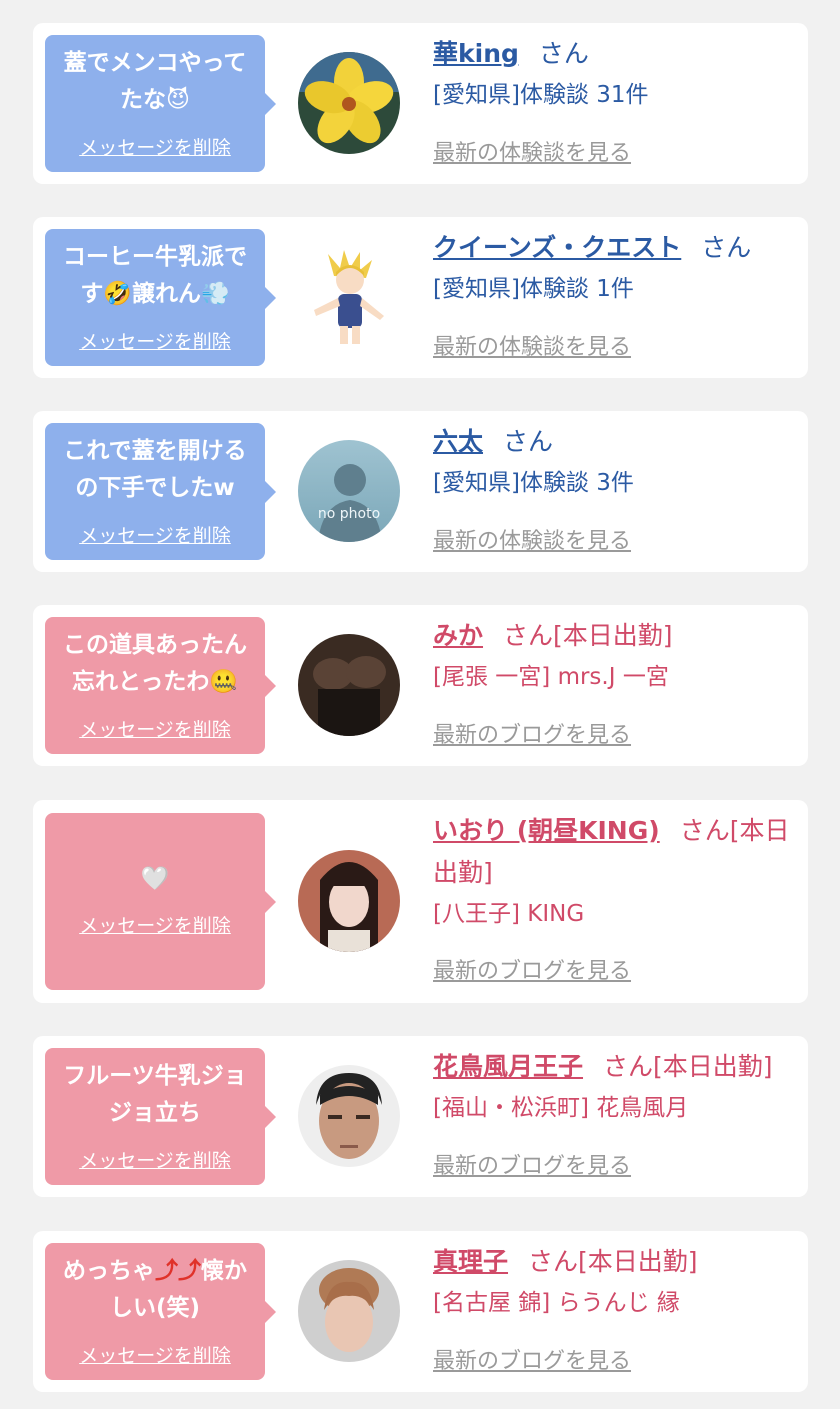 Image resolution: width=840 pixels, height=1409 pixels. Describe the element at coordinates (155, 1094) in the screenshot. I see `message-text: フルーツ牛乳ジョジョ立ち` at that location.